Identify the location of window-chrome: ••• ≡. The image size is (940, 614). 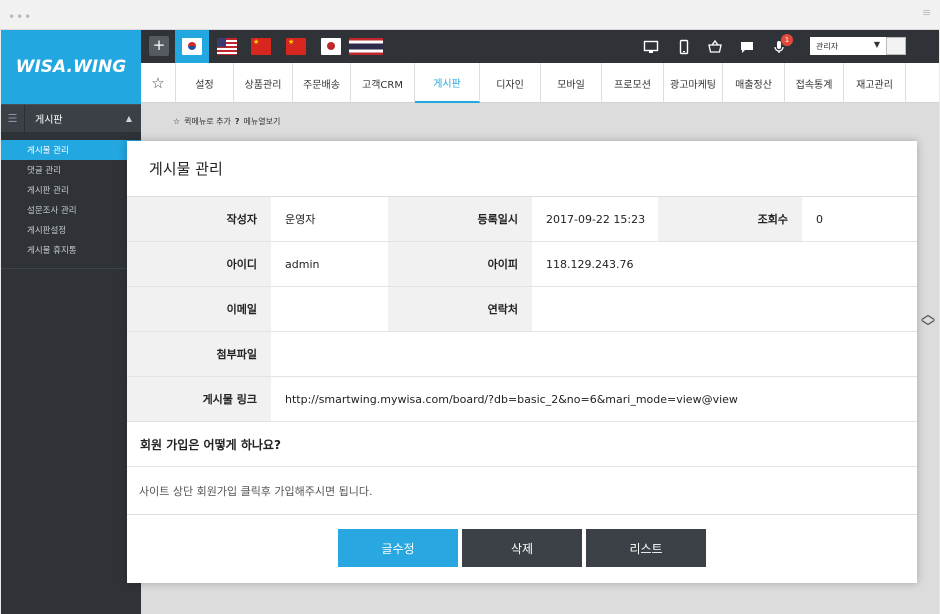
(470, 15).